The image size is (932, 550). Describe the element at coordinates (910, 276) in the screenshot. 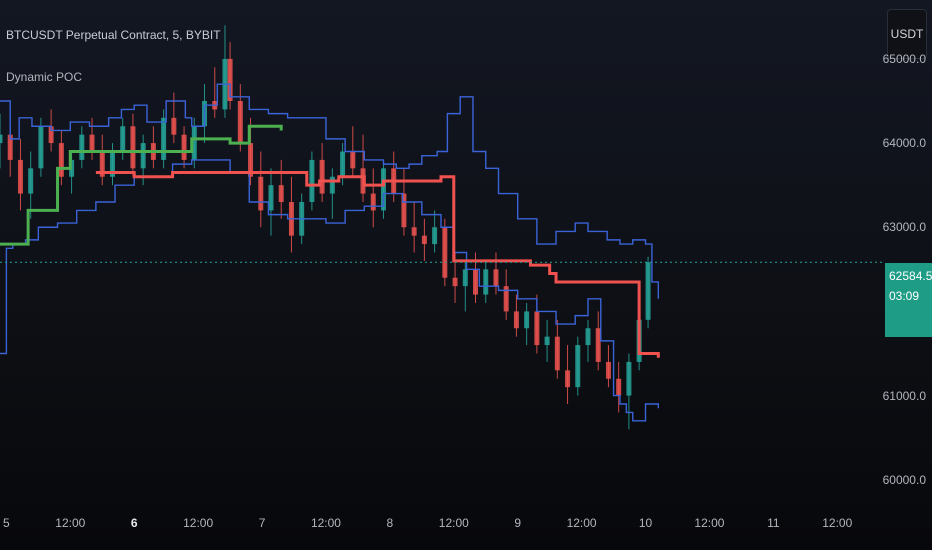

I see `last-price-value: 62584.5` at that location.